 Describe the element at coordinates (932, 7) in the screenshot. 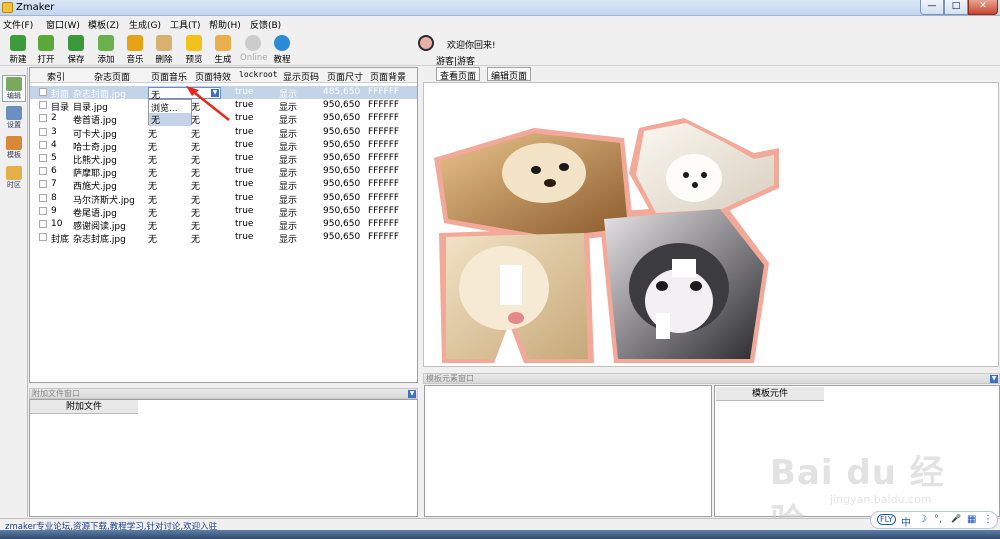

I see `minimize-button: —` at that location.